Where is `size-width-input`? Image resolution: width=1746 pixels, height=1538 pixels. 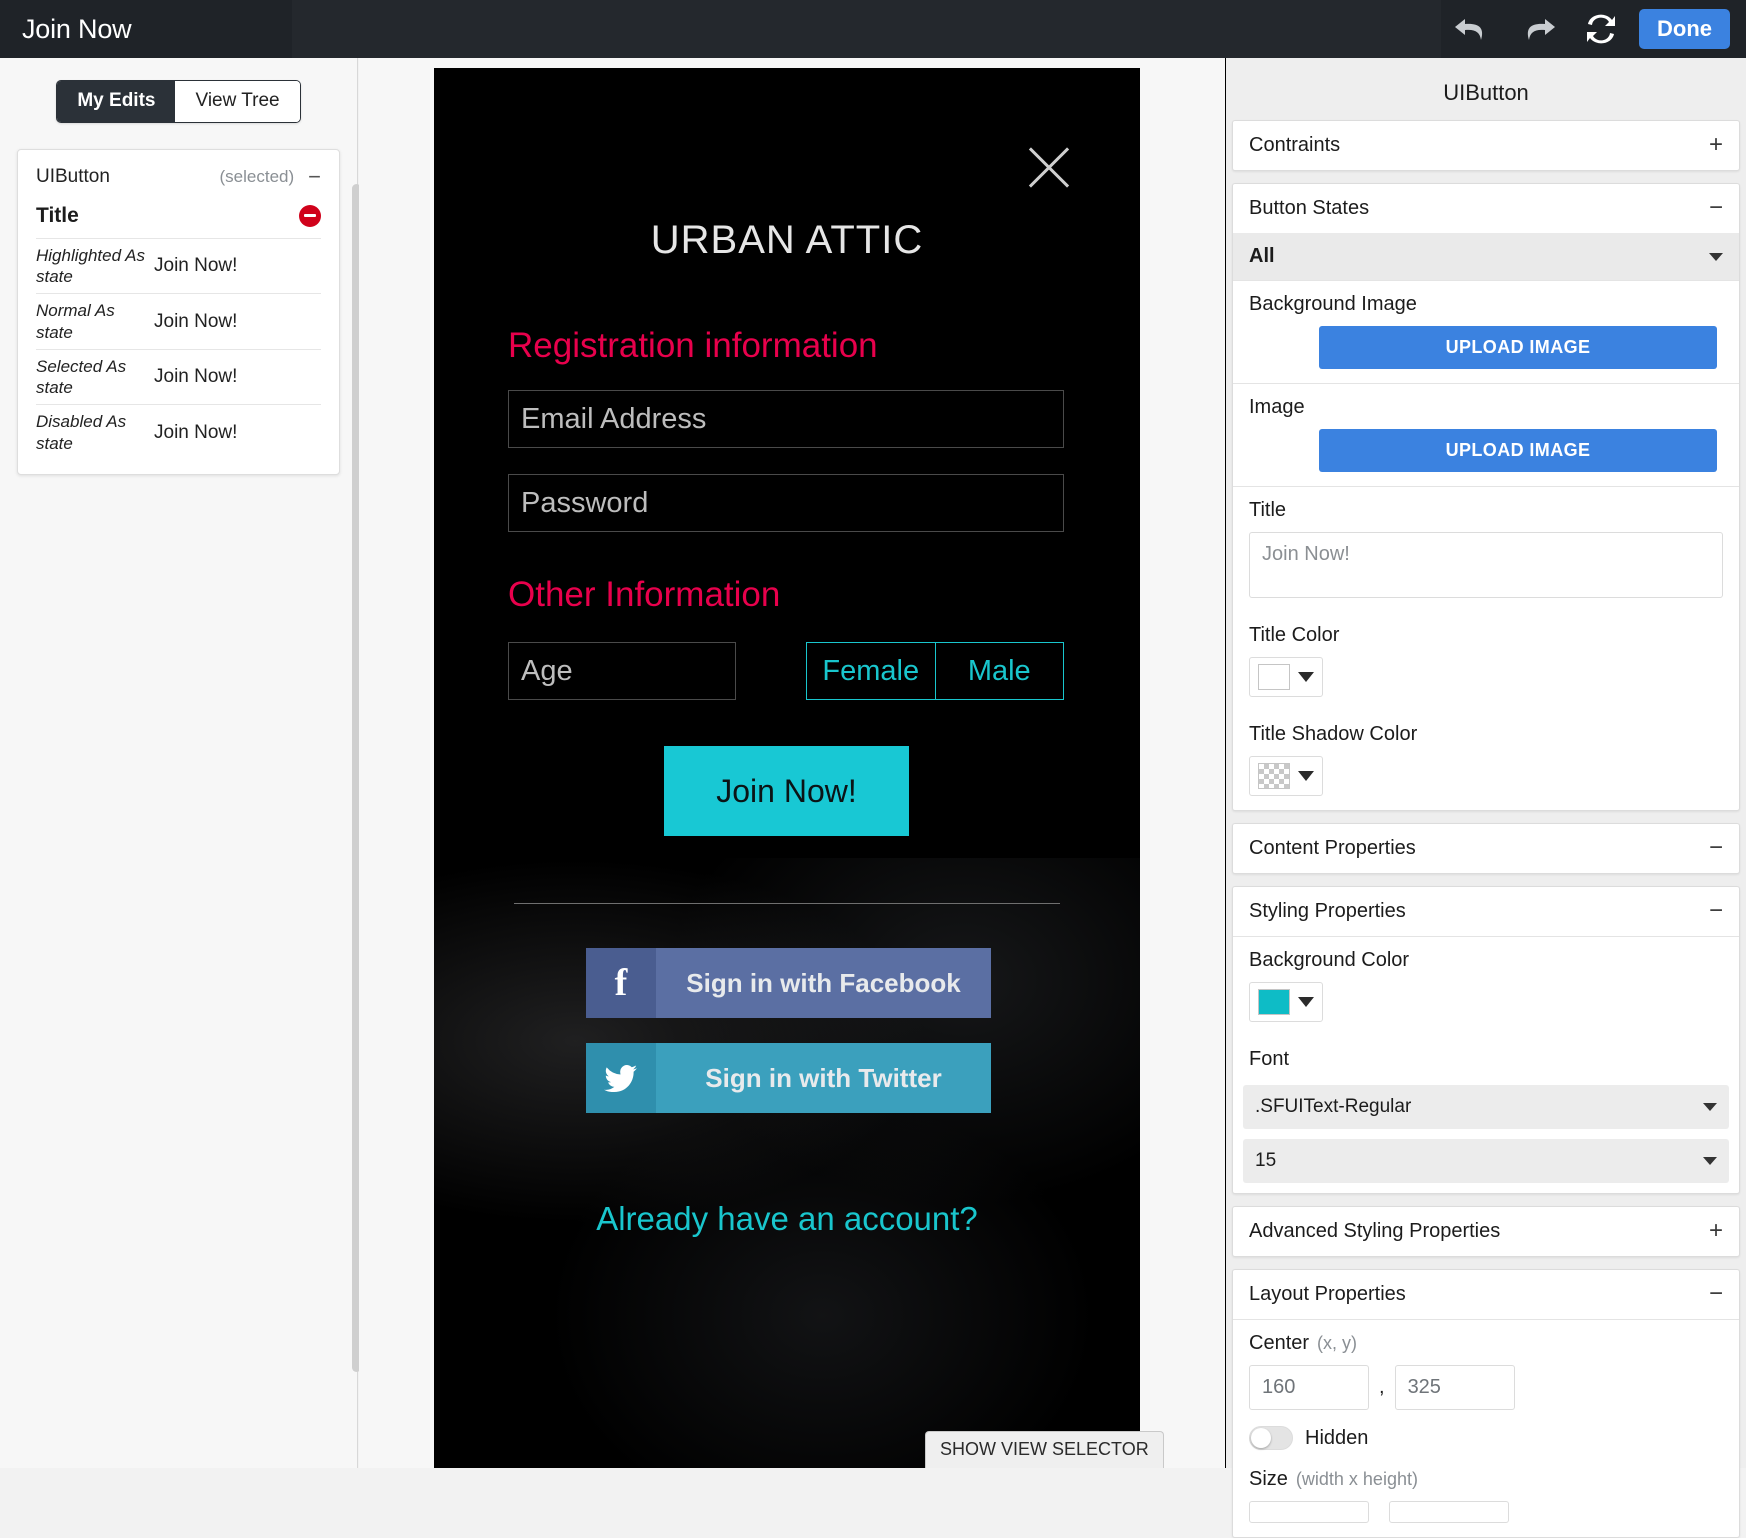 size-width-input is located at coordinates (1309, 1512).